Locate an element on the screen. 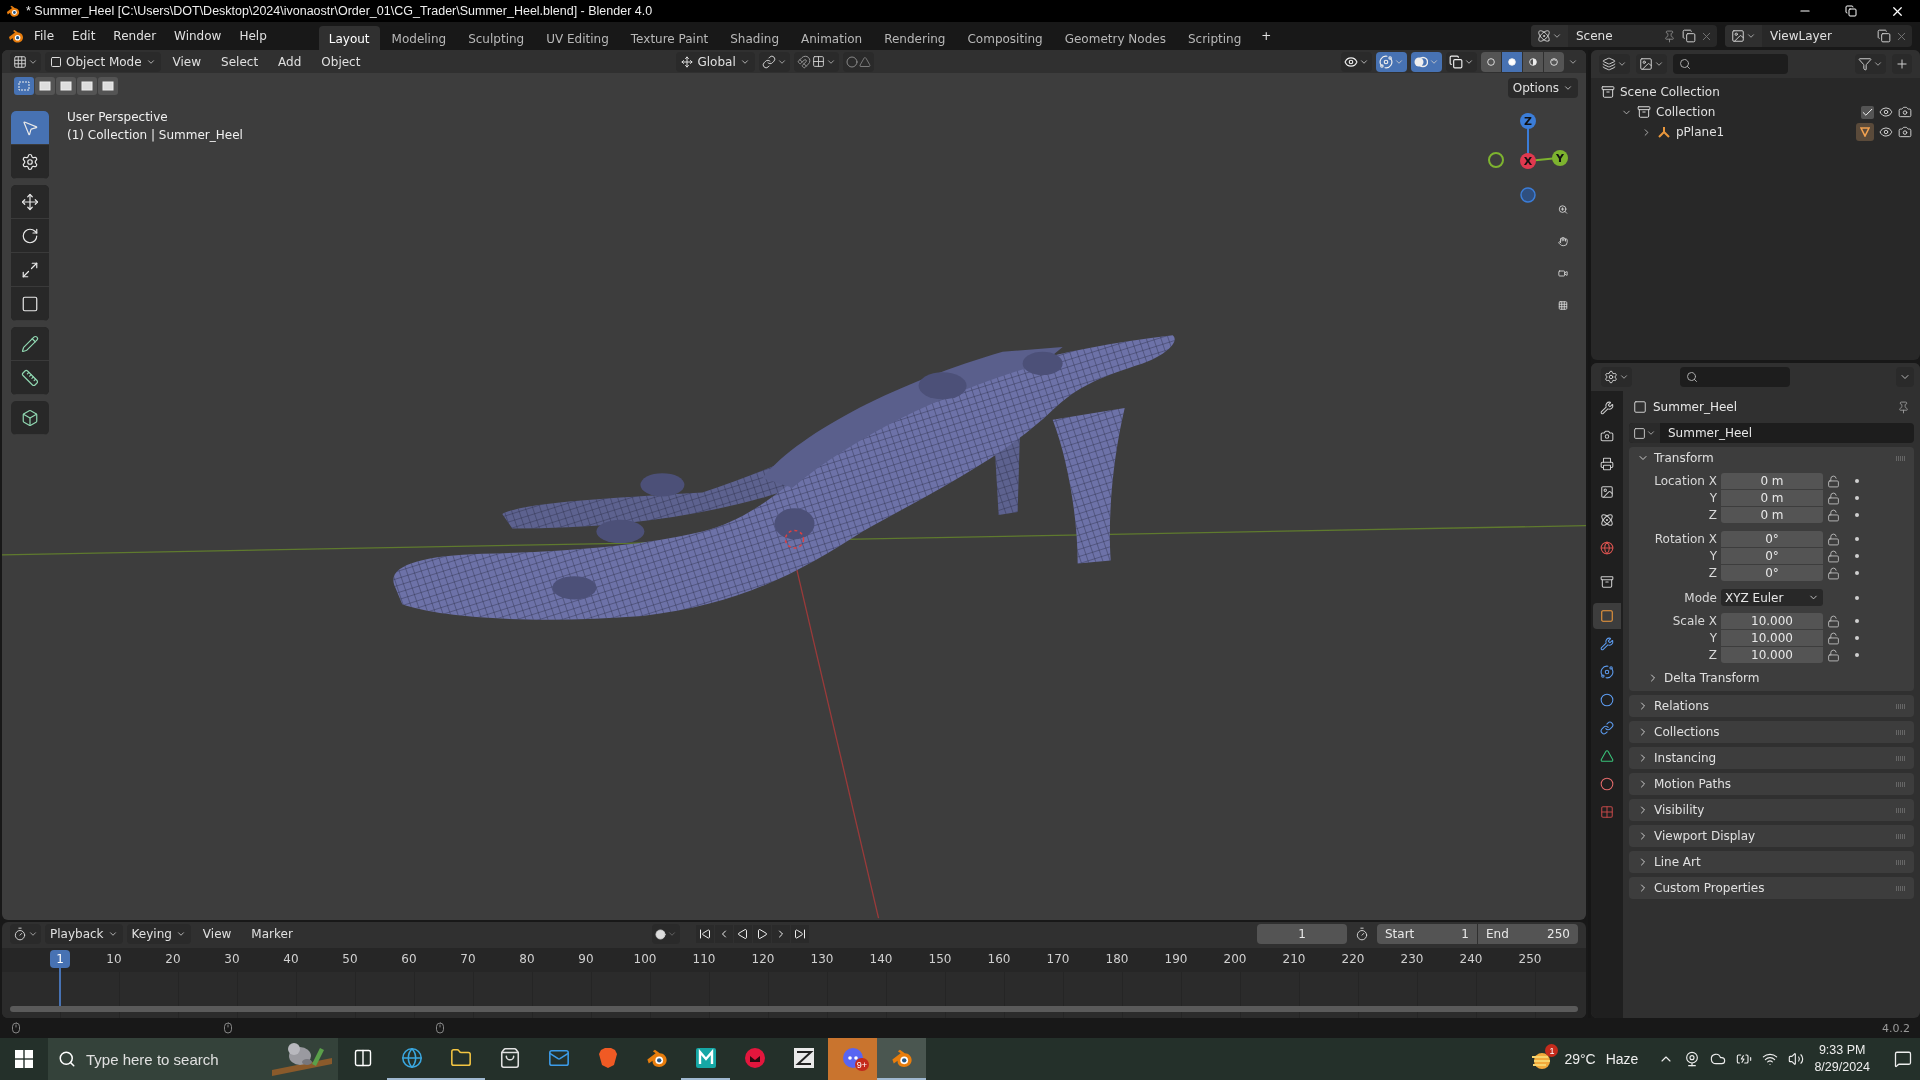 This screenshot has width=1920, height=1080. workspace-tab: UV Editing is located at coordinates (577, 38).